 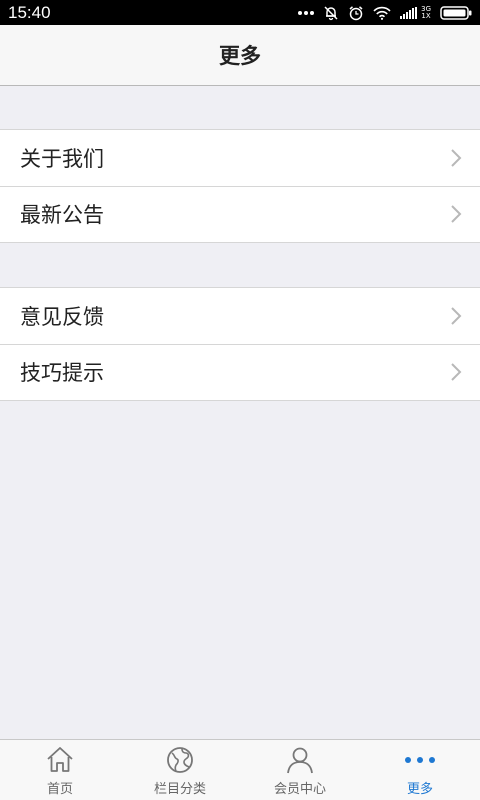 What do you see at coordinates (456, 12) in the screenshot?
I see `battery-icon` at bounding box center [456, 12].